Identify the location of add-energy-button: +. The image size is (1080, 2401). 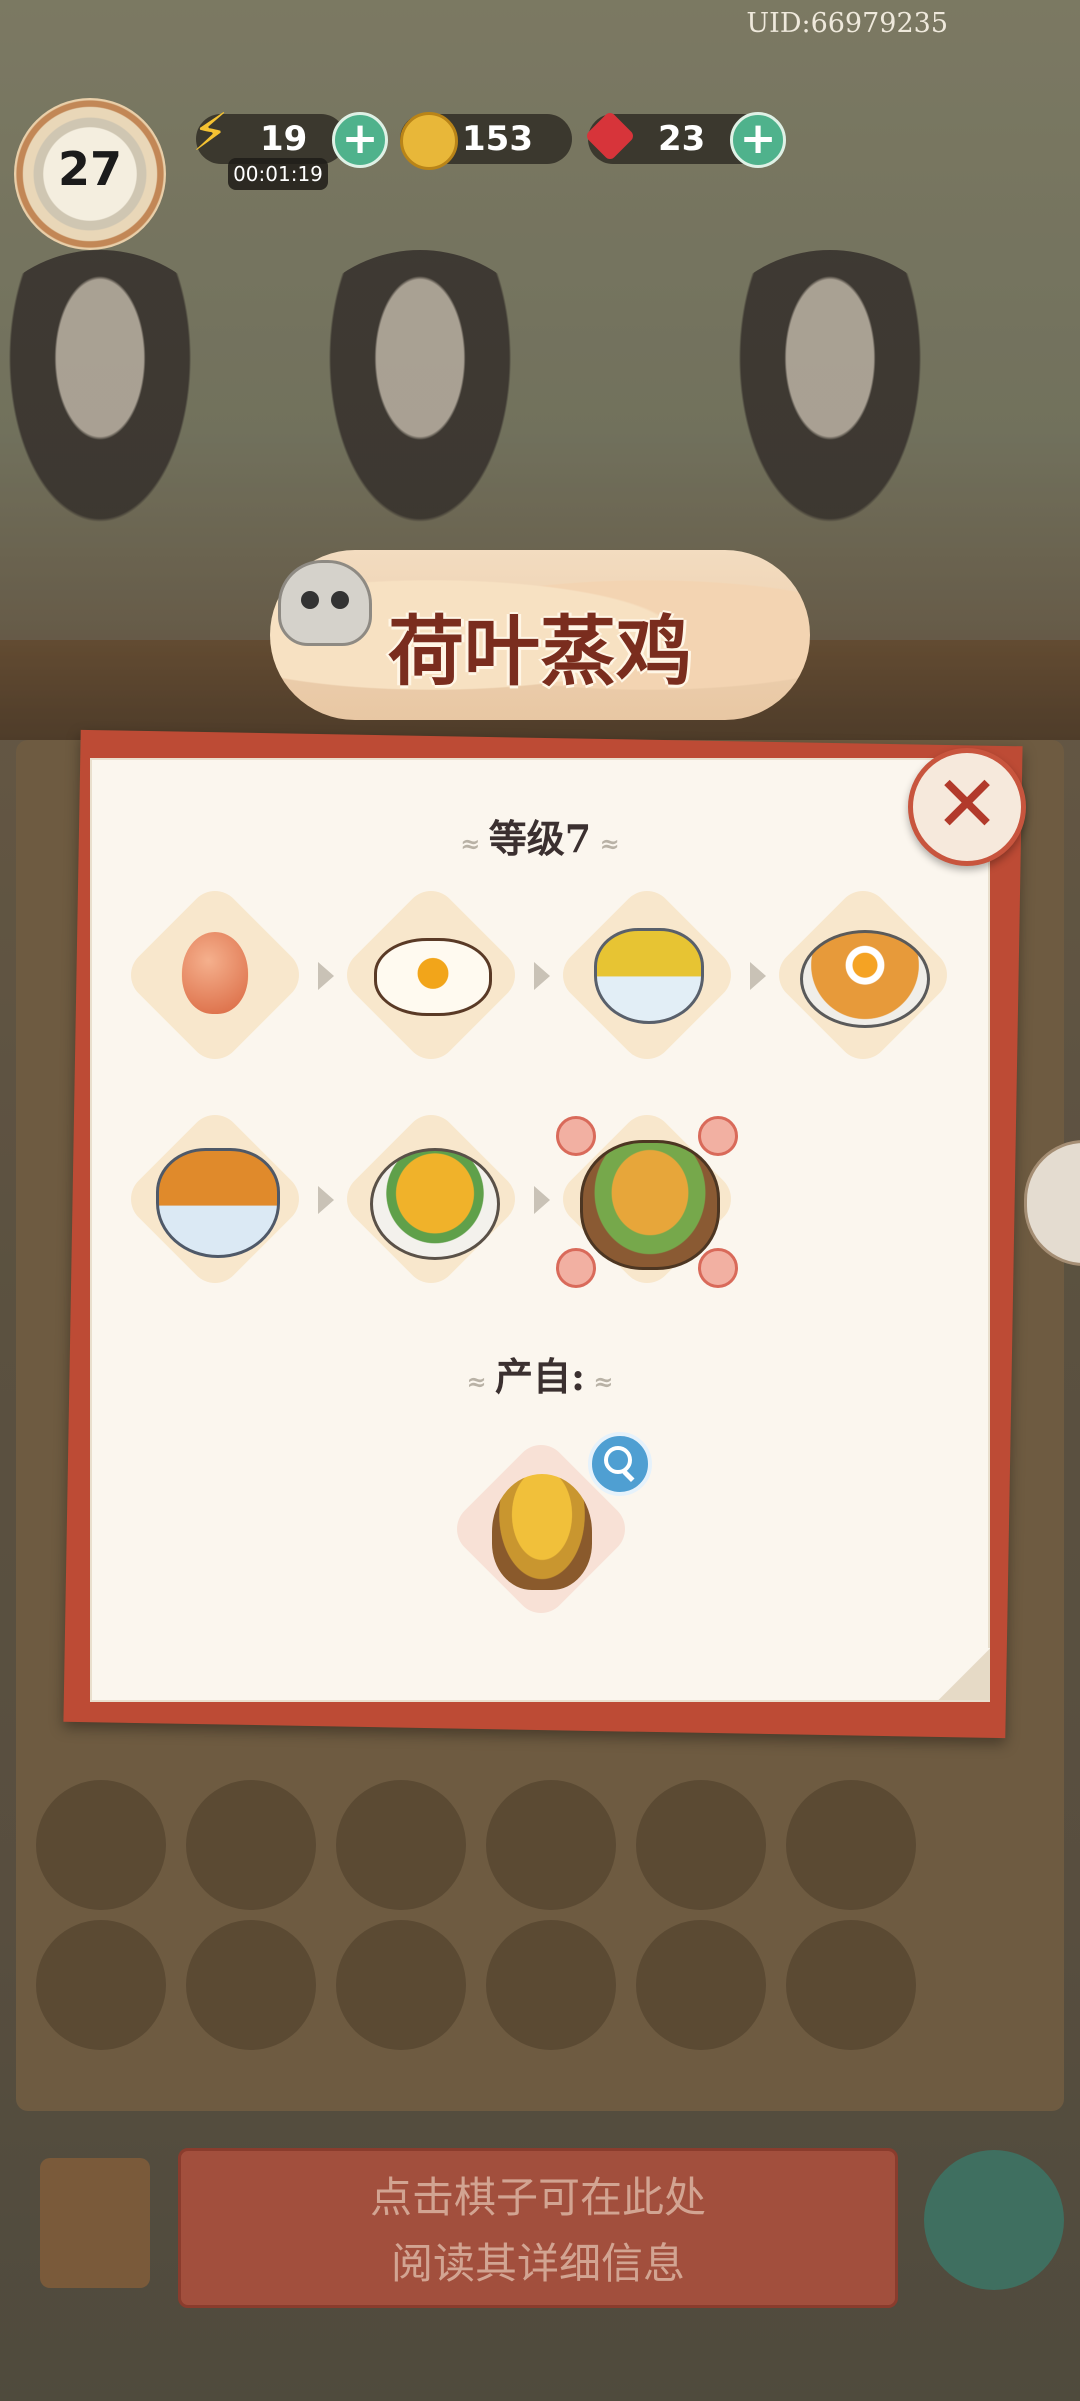
(360, 140).